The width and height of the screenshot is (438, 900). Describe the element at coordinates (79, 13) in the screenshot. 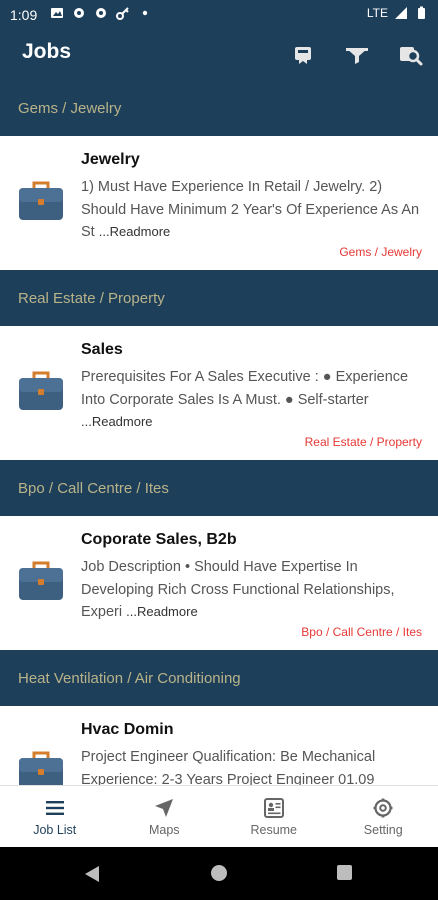

I see `settings-notification-icon` at that location.